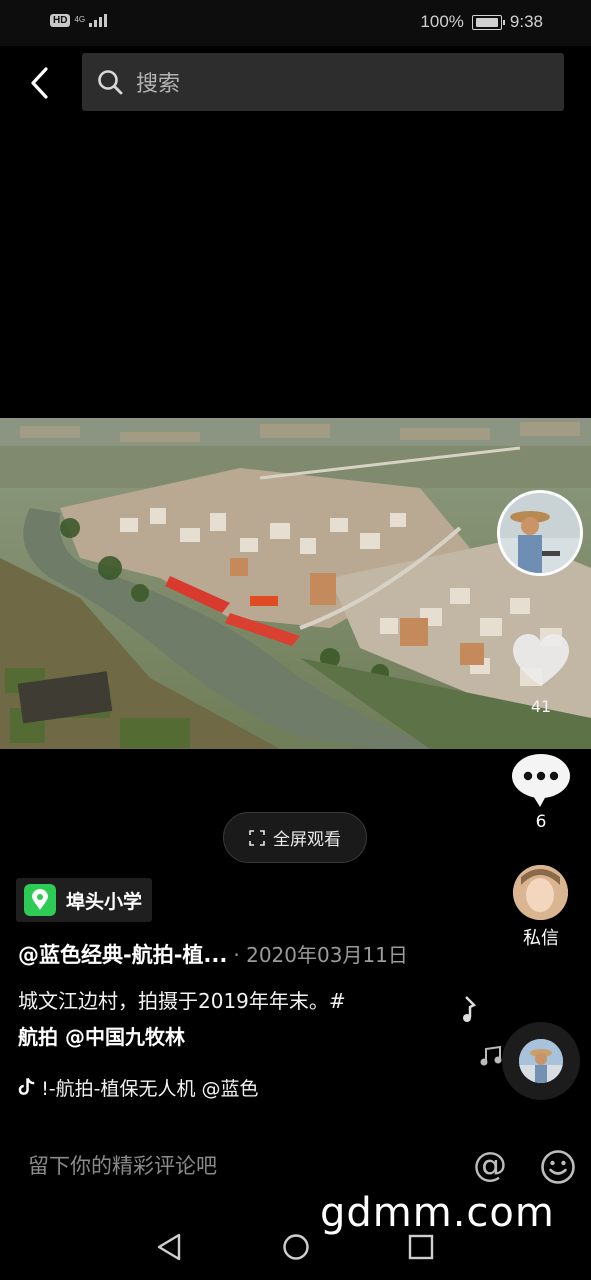  I want to click on music-disc, so click(541, 1061).